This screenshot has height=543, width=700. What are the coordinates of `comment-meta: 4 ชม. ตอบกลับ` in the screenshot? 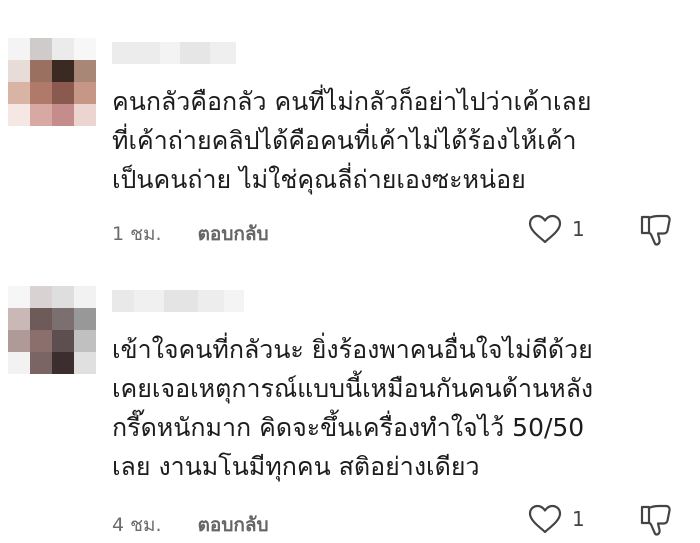 It's located at (190, 525).